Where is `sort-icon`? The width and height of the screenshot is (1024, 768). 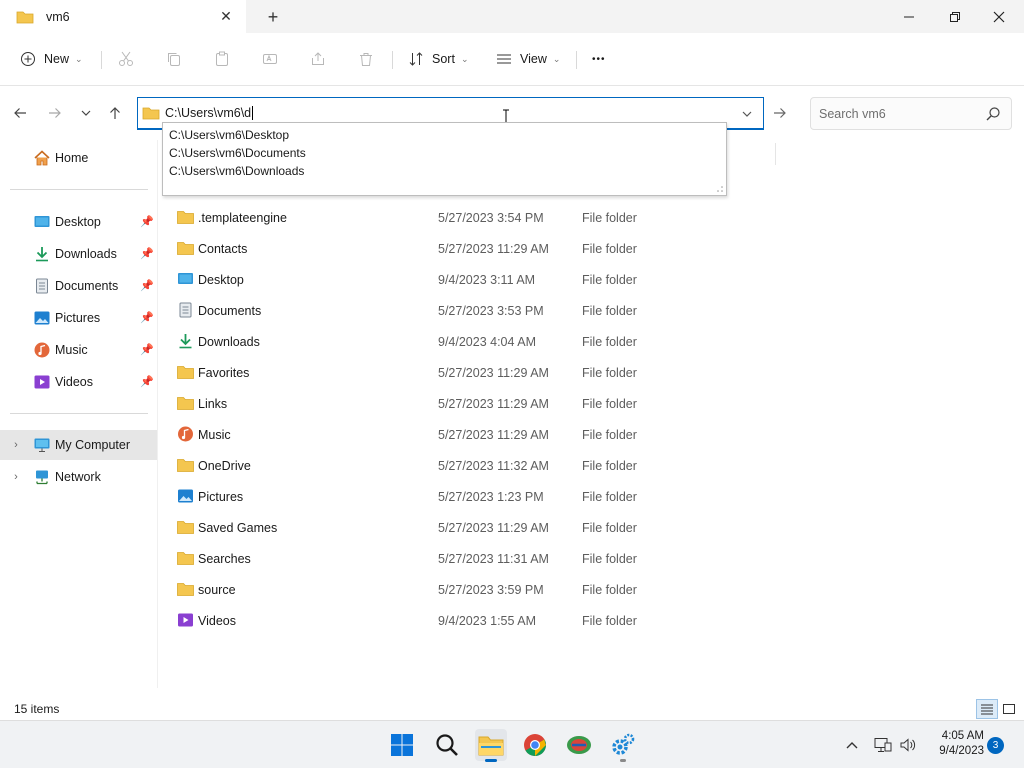 sort-icon is located at coordinates (416, 59).